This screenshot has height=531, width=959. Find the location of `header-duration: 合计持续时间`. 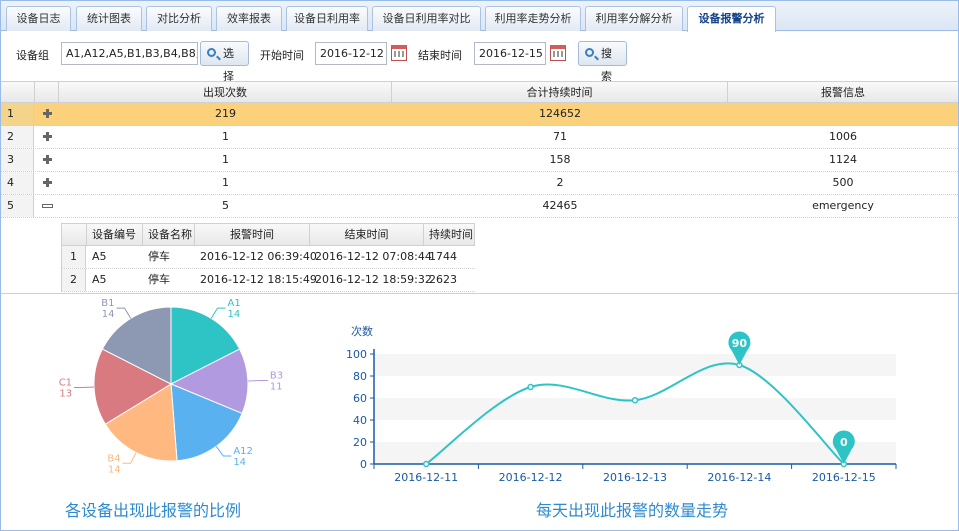

header-duration: 合计持续时间 is located at coordinates (560, 92).